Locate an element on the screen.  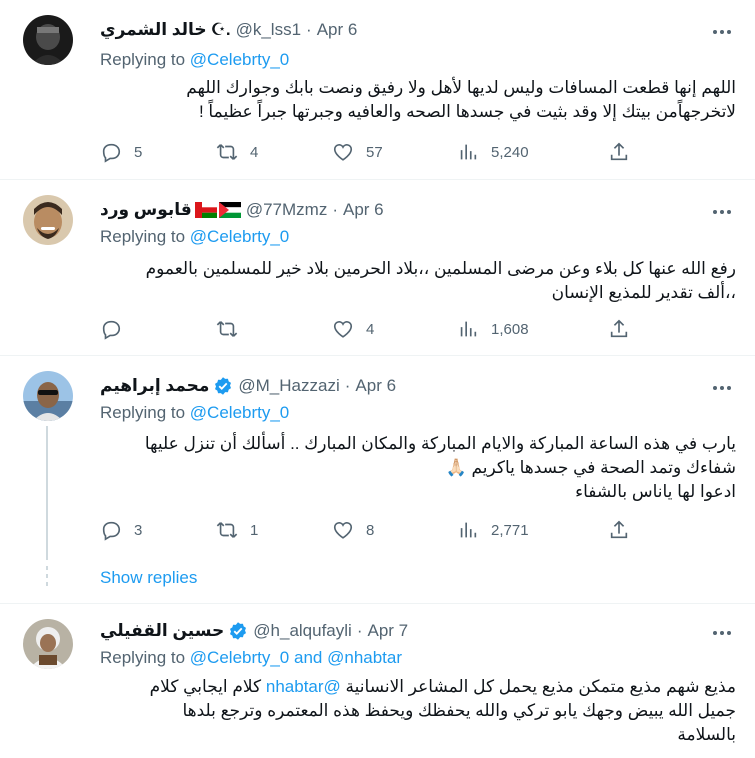
handle: @h_alqufayli is located at coordinates (302, 631).